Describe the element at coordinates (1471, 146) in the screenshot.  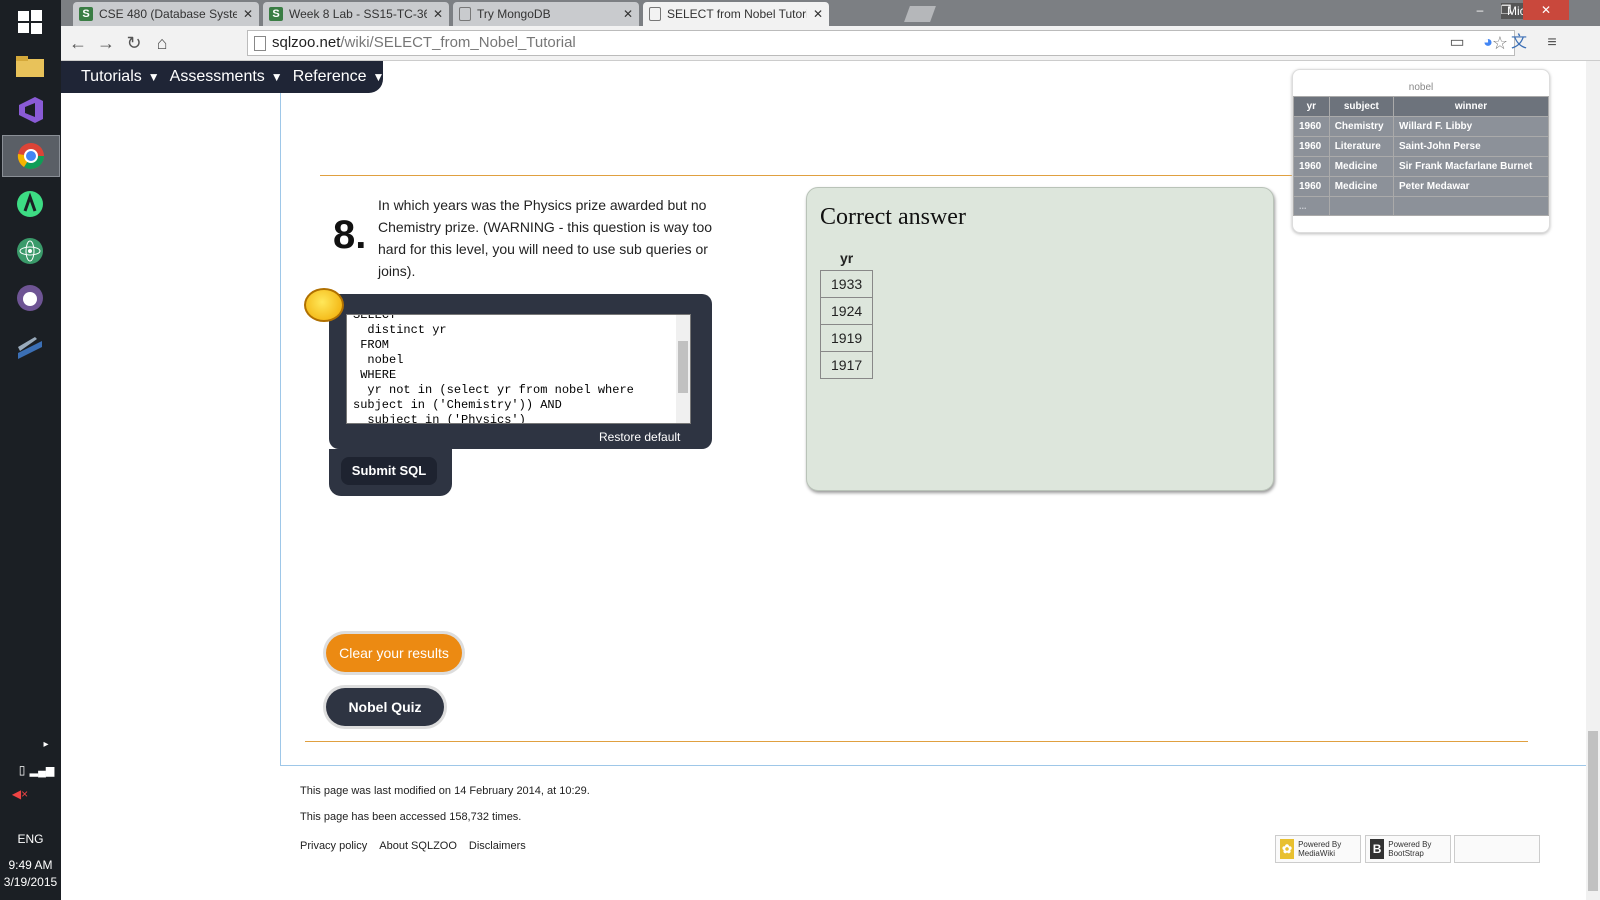
I see `nobel-cell: Saint-John Perse` at that location.